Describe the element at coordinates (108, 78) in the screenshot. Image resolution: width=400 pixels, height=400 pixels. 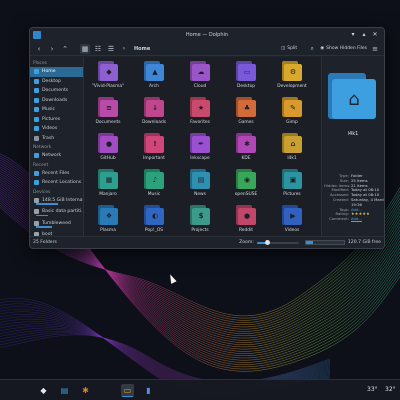
I see `folder-item: ◆ "Vivid-Plasma"` at that location.